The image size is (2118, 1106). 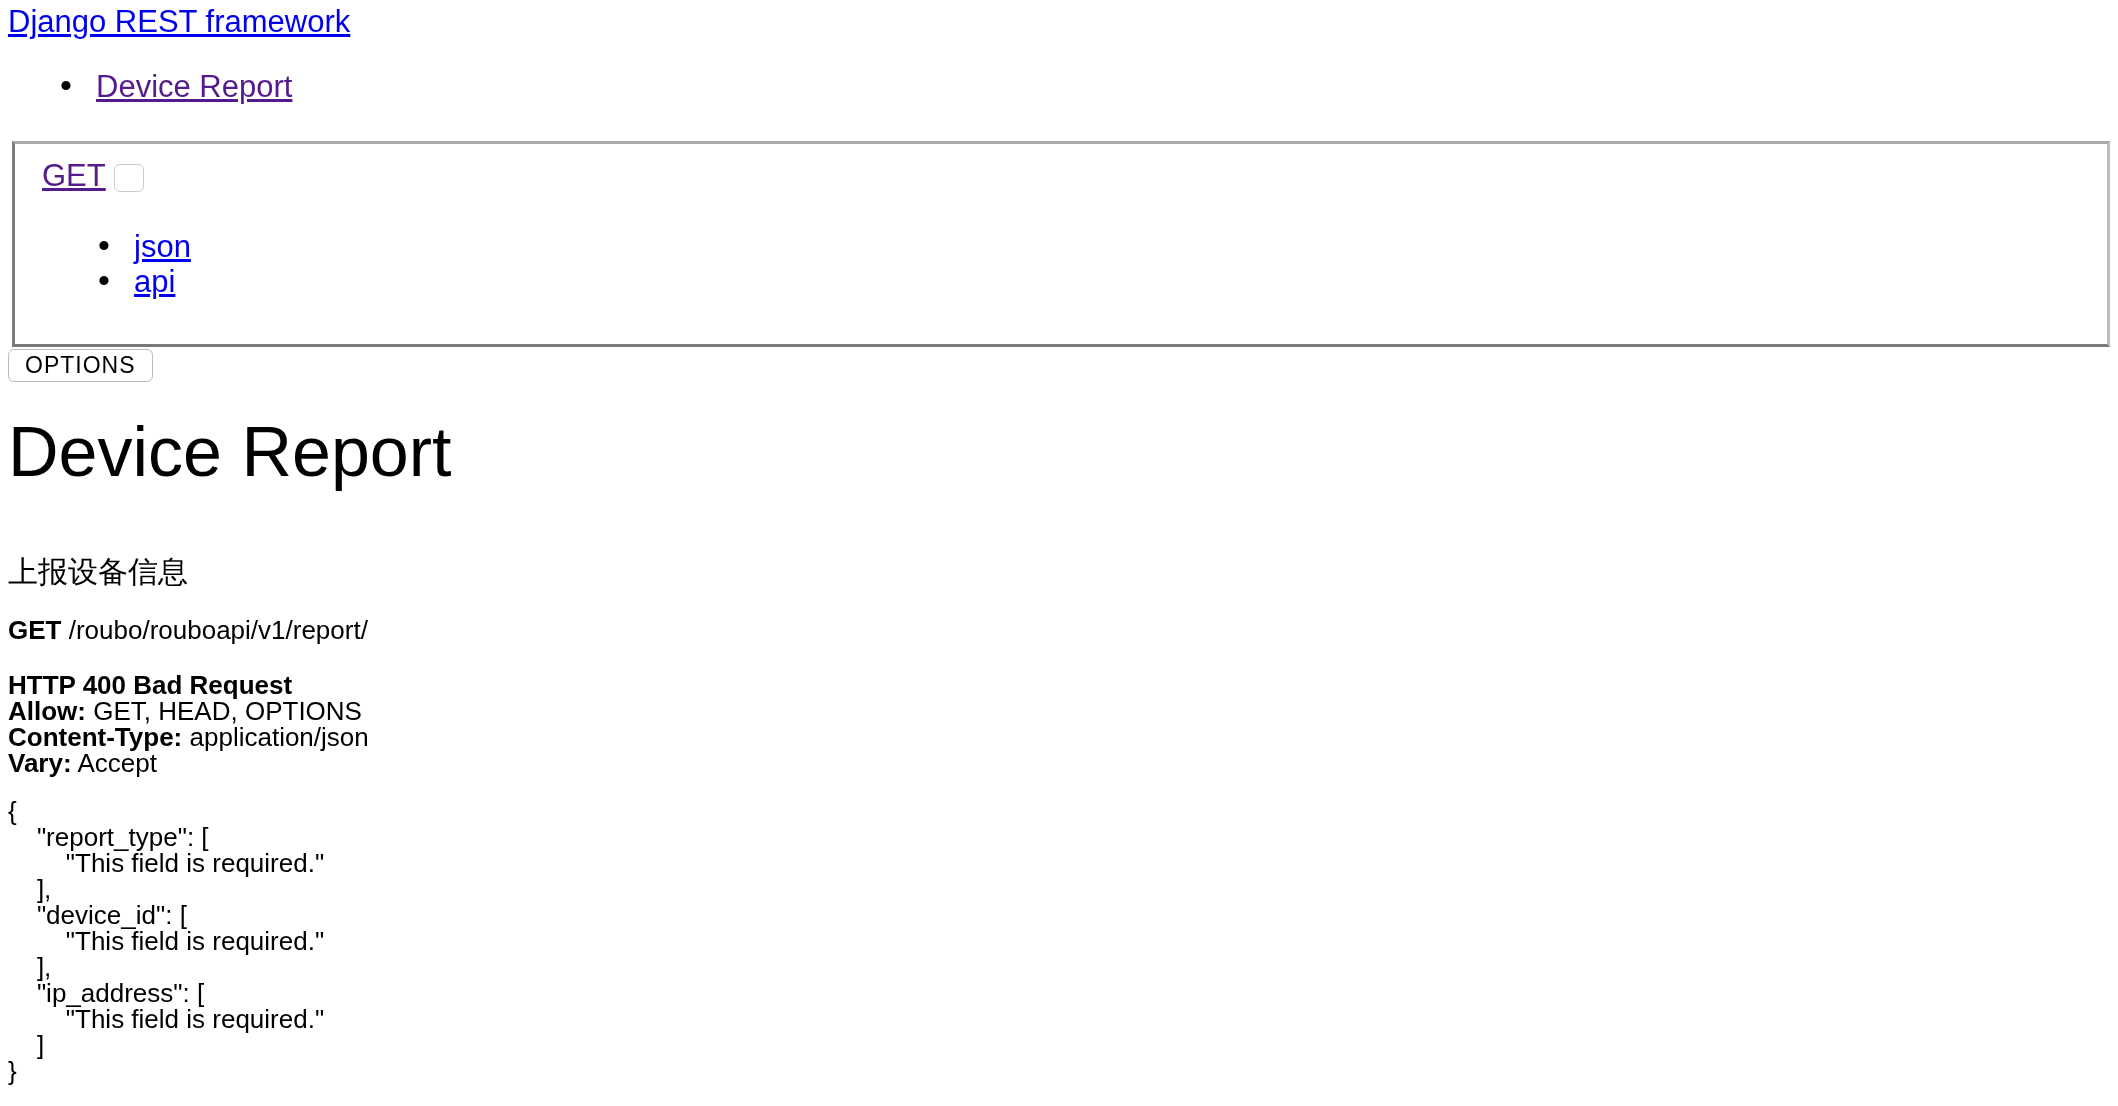 I want to click on request-method: GET, so click(x=35, y=630).